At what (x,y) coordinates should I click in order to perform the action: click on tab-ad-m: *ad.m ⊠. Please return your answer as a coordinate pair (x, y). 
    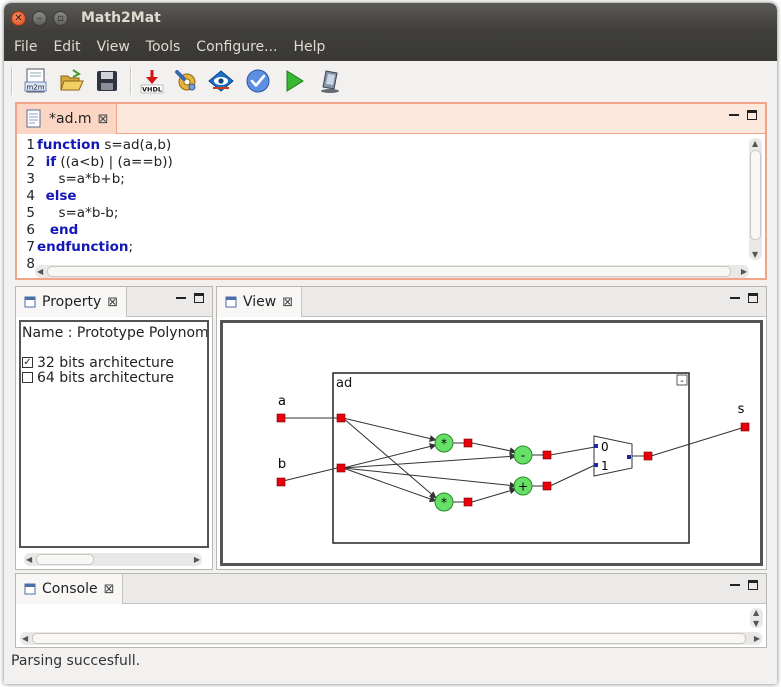
    Looking at the image, I should click on (67, 119).